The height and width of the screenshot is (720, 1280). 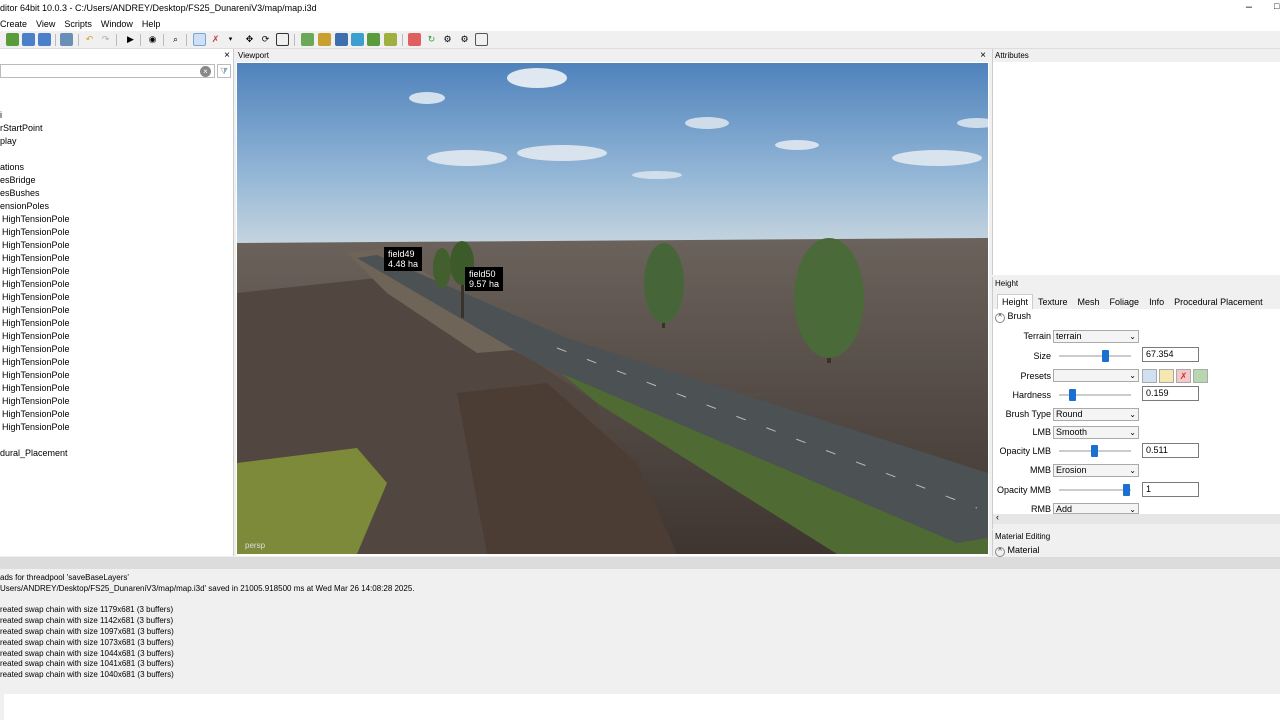 What do you see at coordinates (1053, 301) in the screenshot?
I see `tab-texture: Texture` at bounding box center [1053, 301].